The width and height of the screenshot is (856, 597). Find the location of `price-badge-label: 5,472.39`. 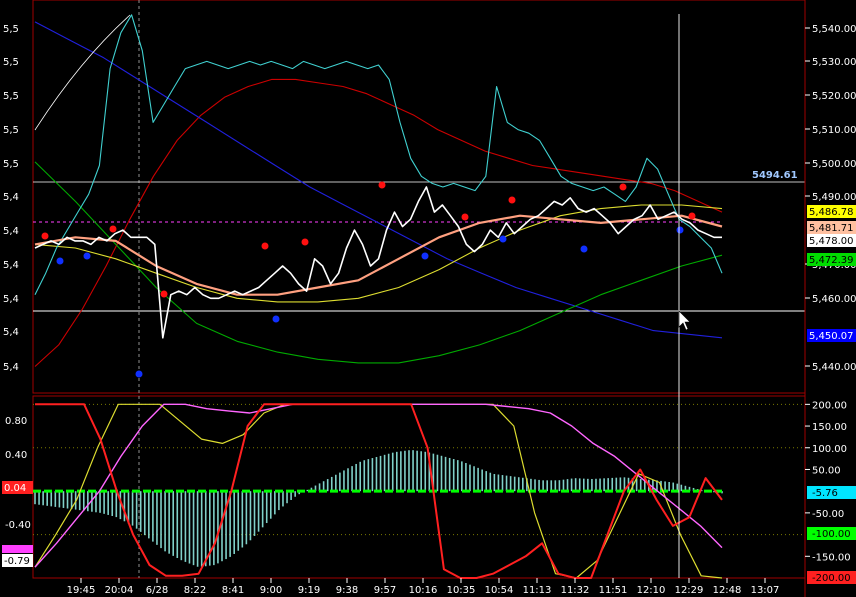

price-badge-label: 5,472.39 is located at coordinates (831, 260).